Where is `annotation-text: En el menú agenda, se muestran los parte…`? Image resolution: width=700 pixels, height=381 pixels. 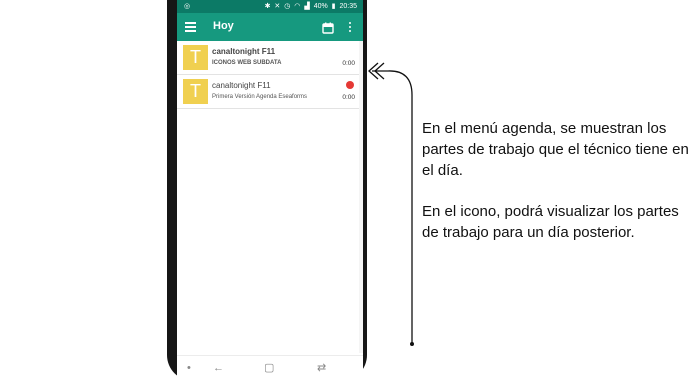
annotation-text: En el menú agenda, se muestran los parte… is located at coordinates (557, 180).